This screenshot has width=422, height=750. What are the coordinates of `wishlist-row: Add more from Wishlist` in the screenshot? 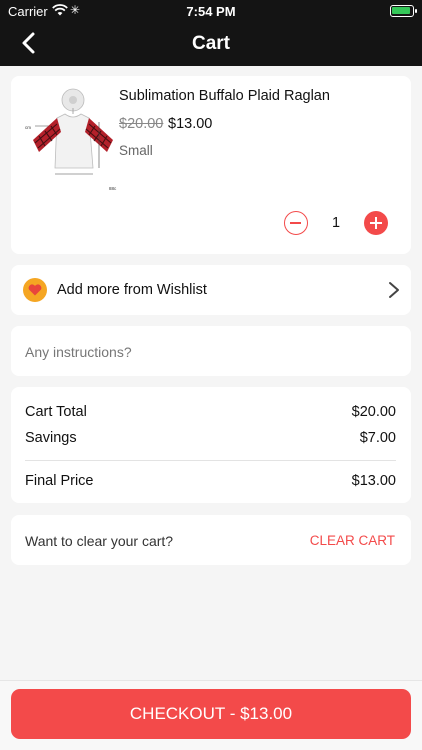 It's located at (211, 290).